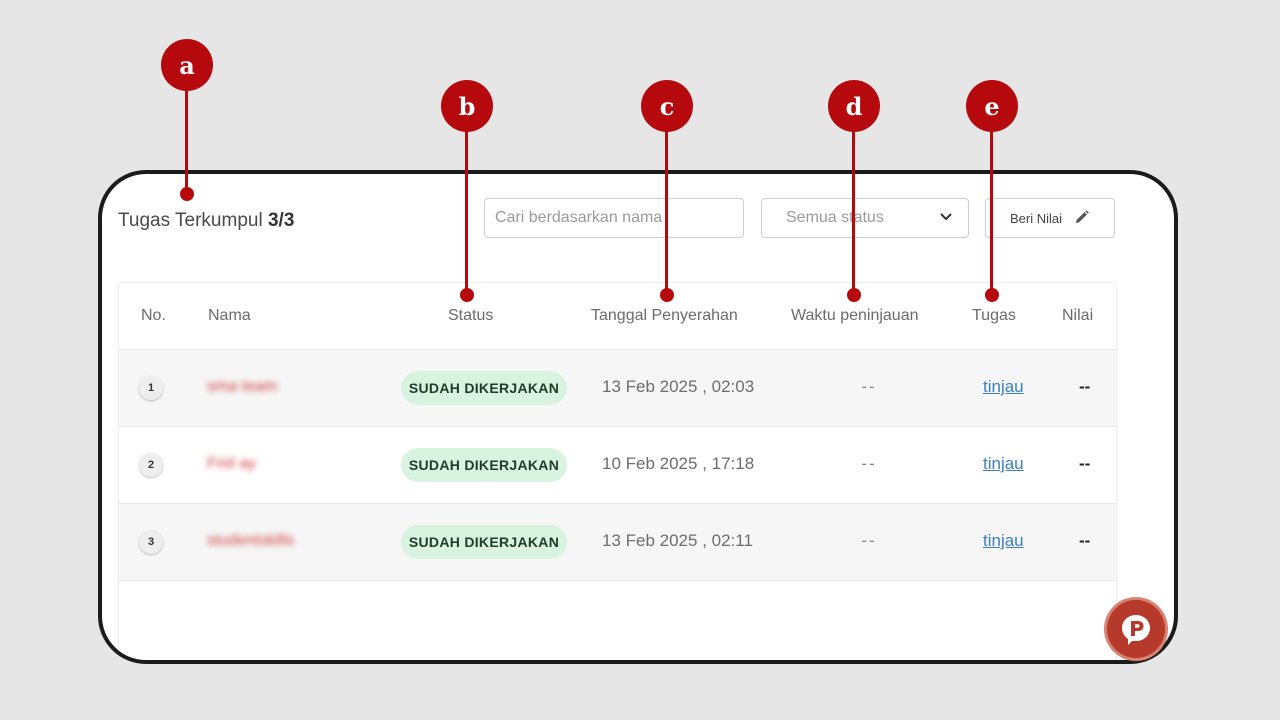 This screenshot has width=1280, height=720. What do you see at coordinates (677, 540) in the screenshot?
I see `submitted-date: 13 Feb 2025 , 02:11` at bounding box center [677, 540].